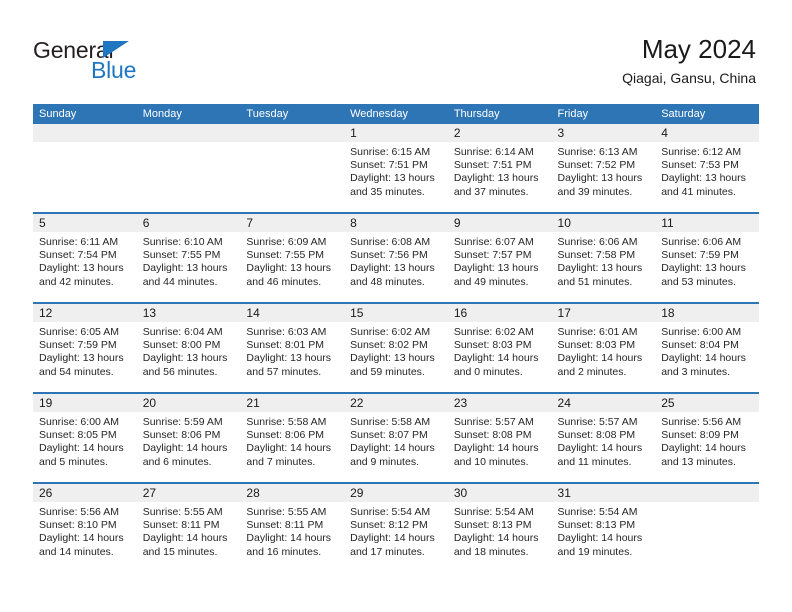  What do you see at coordinates (707, 133) in the screenshot?
I see `day-number: 4` at bounding box center [707, 133].